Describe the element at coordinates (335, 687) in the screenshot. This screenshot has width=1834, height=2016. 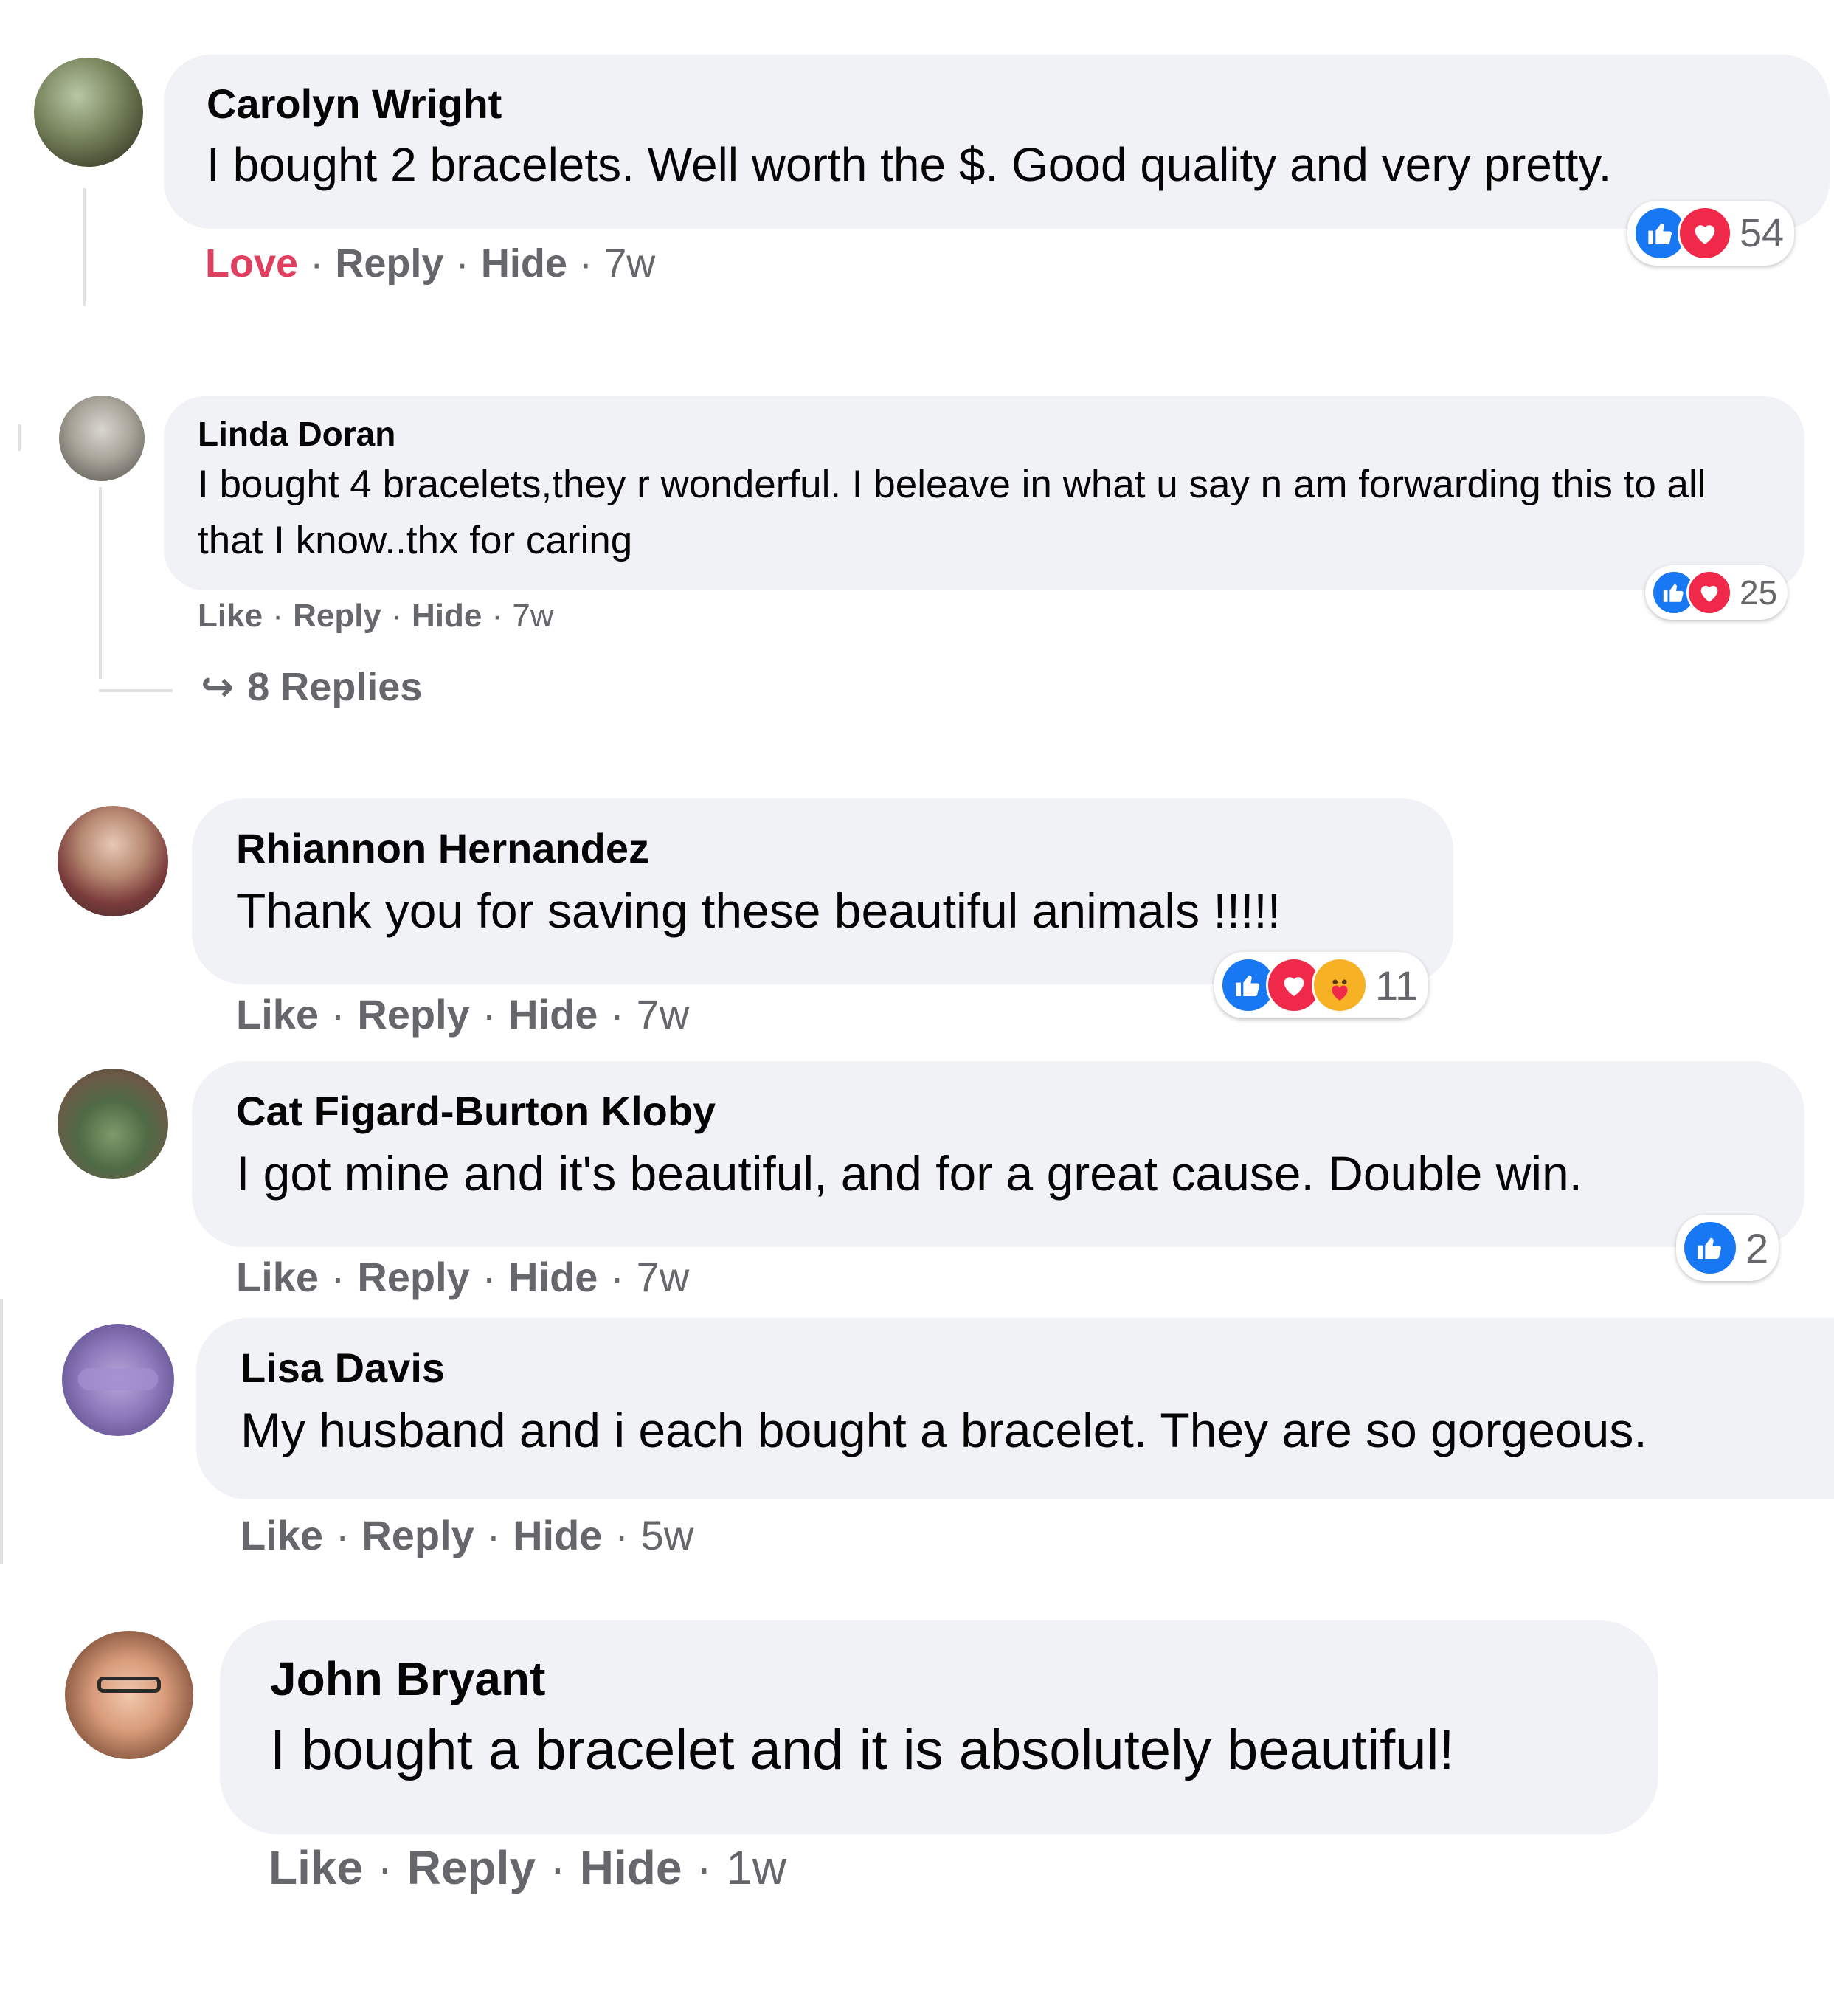
I see `replies-count: 8 Replies` at that location.